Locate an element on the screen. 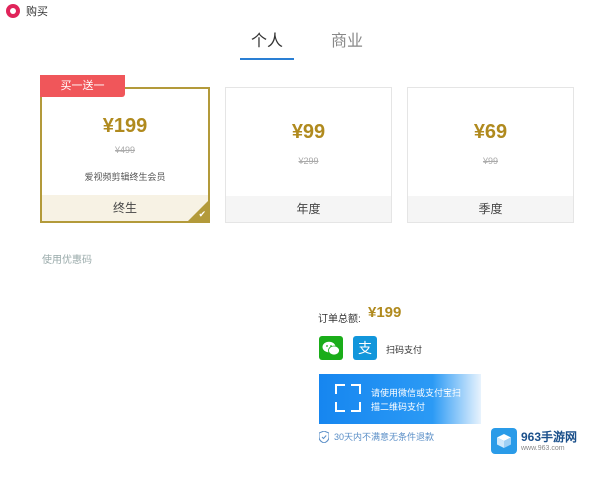 This screenshot has height=478, width=596. watermark-name: 963手游网 is located at coordinates (549, 436).